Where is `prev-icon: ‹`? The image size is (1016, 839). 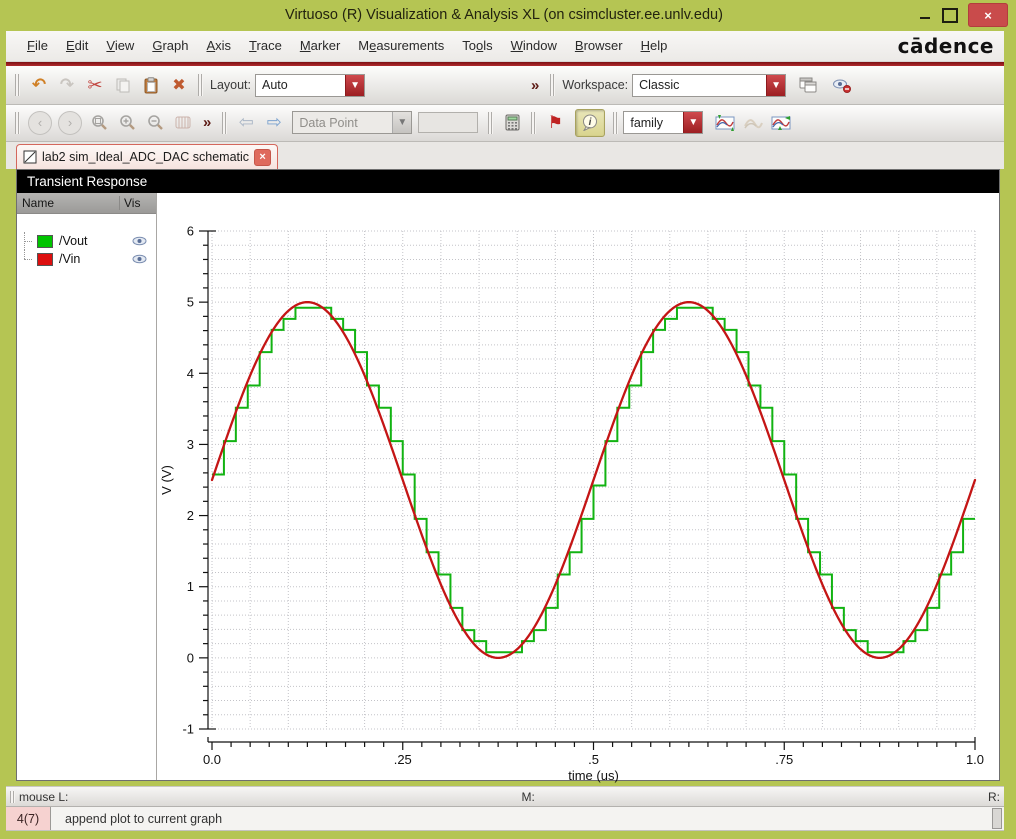
prev-icon: ‹ is located at coordinates (40, 123).